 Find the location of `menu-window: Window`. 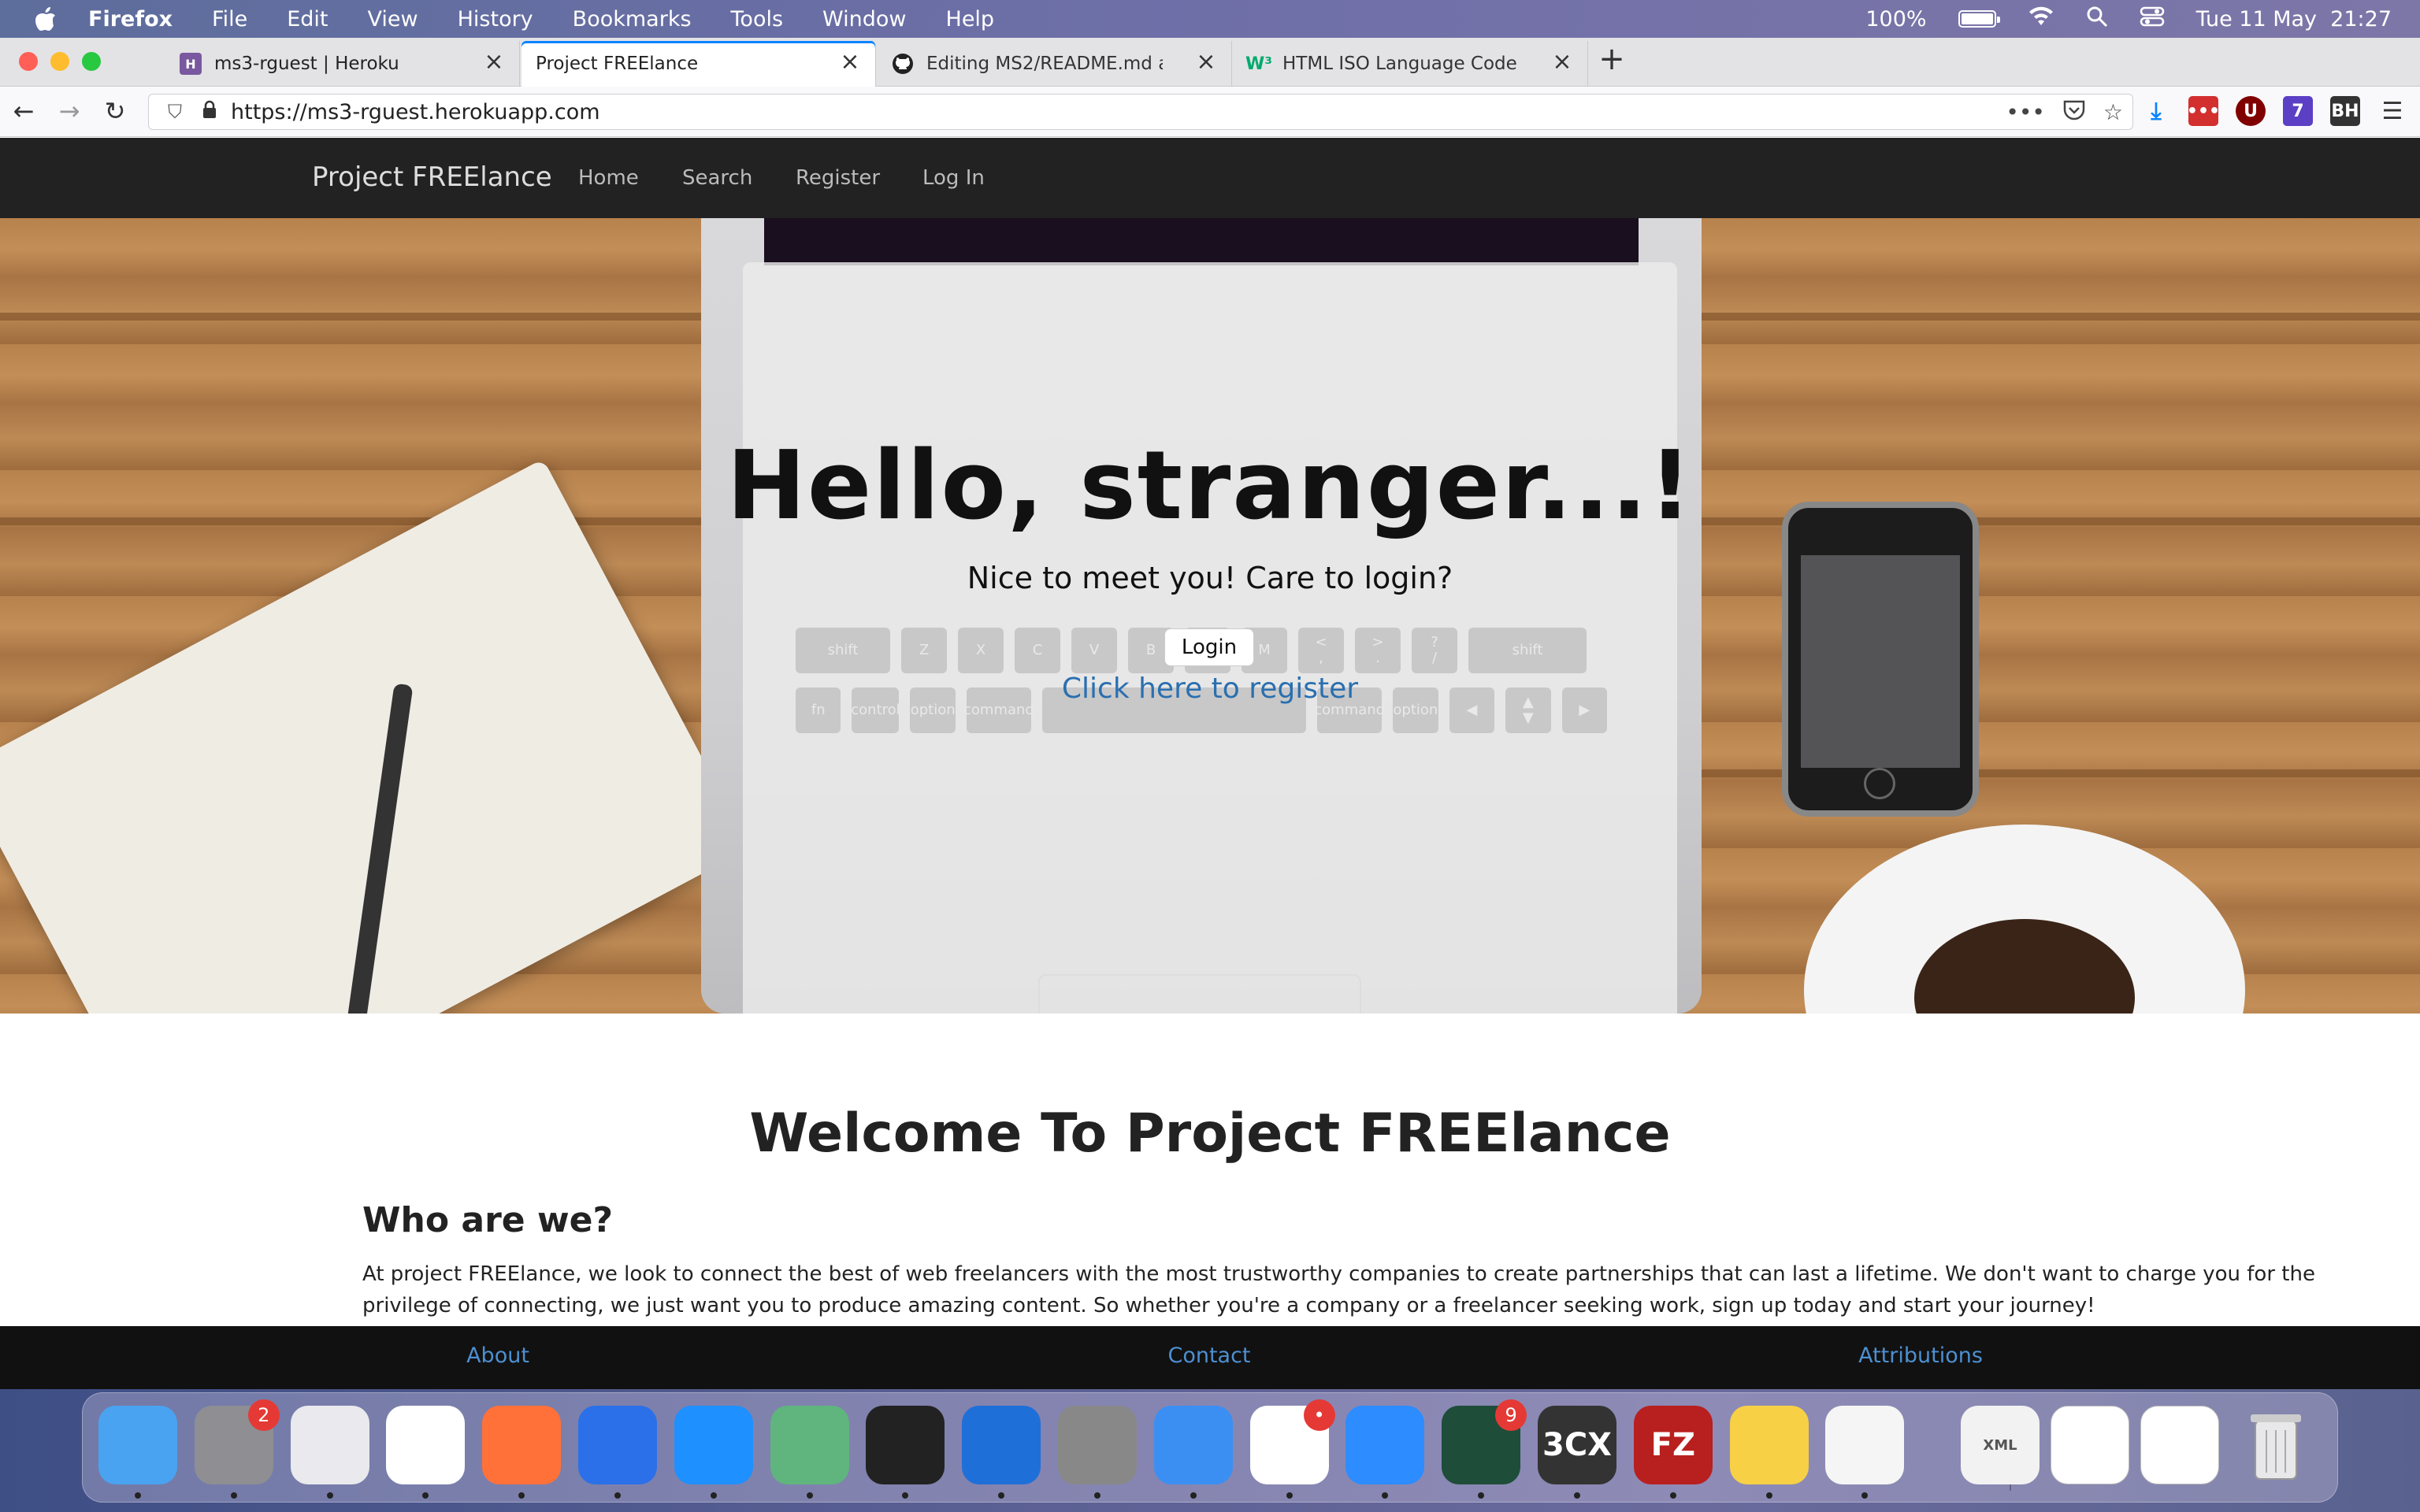

menu-window: Window is located at coordinates (864, 19).